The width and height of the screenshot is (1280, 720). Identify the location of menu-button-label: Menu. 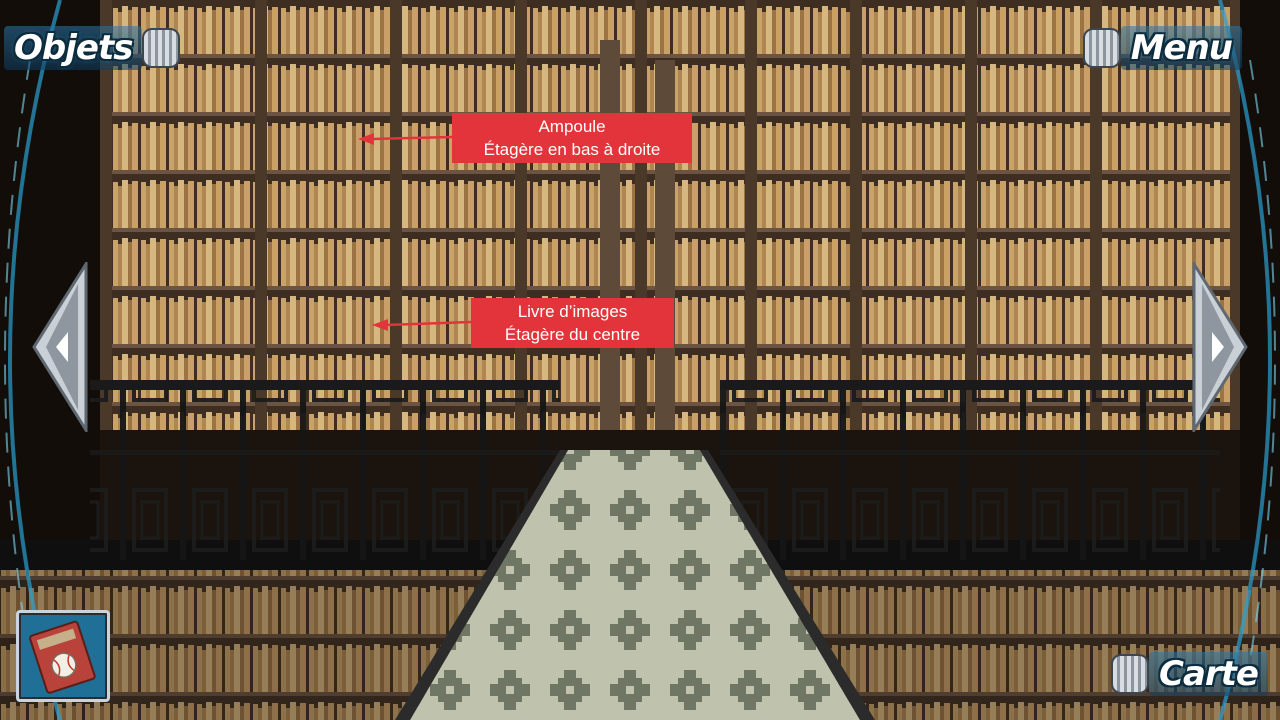
(1181, 48).